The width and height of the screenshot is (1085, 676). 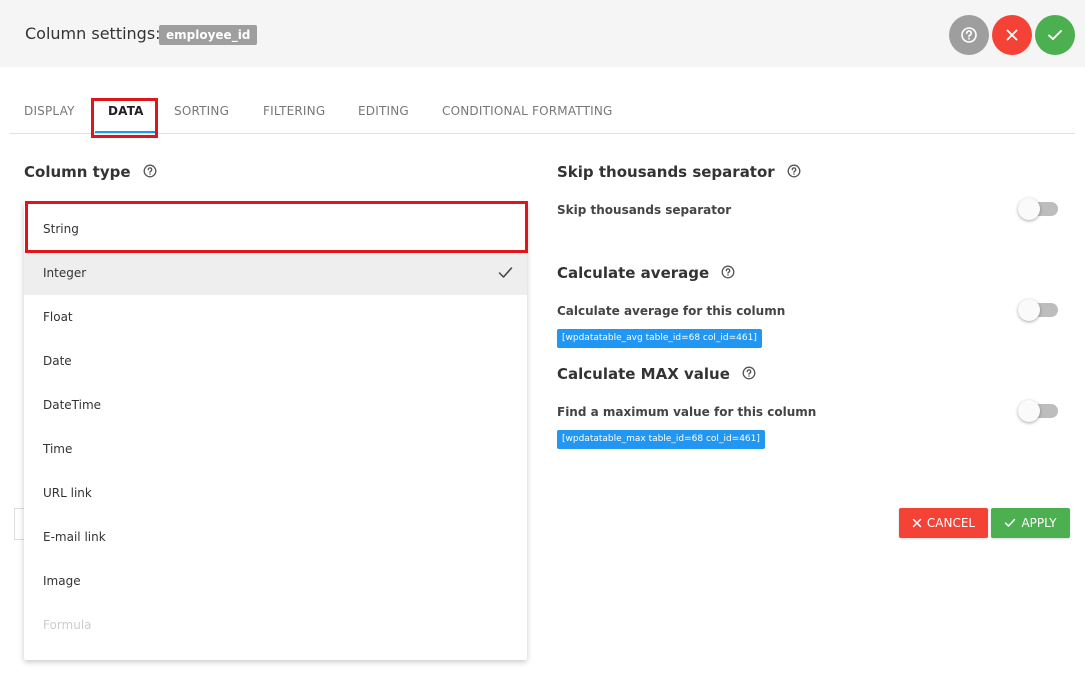 I want to click on help-button, so click(x=969, y=35).